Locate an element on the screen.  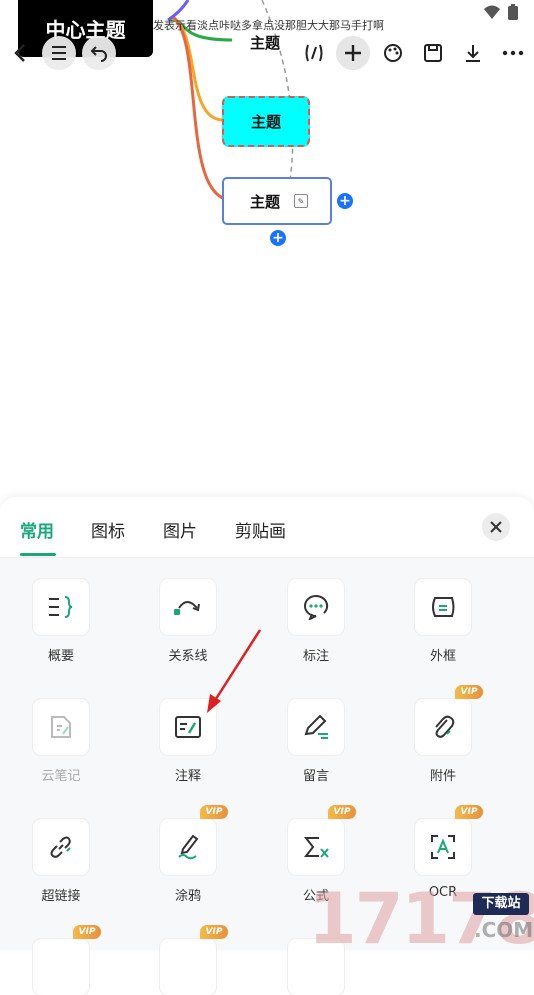
tool-summary-label: 概要 is located at coordinates (60, 656).